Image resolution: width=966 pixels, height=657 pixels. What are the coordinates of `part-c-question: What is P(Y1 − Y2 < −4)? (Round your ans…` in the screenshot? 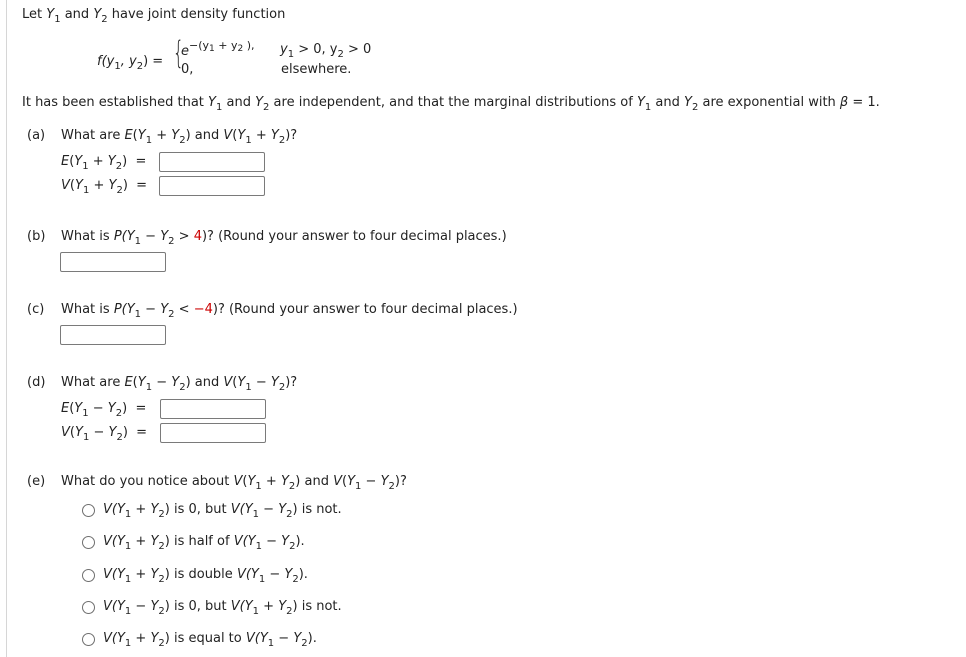 It's located at (289, 311).